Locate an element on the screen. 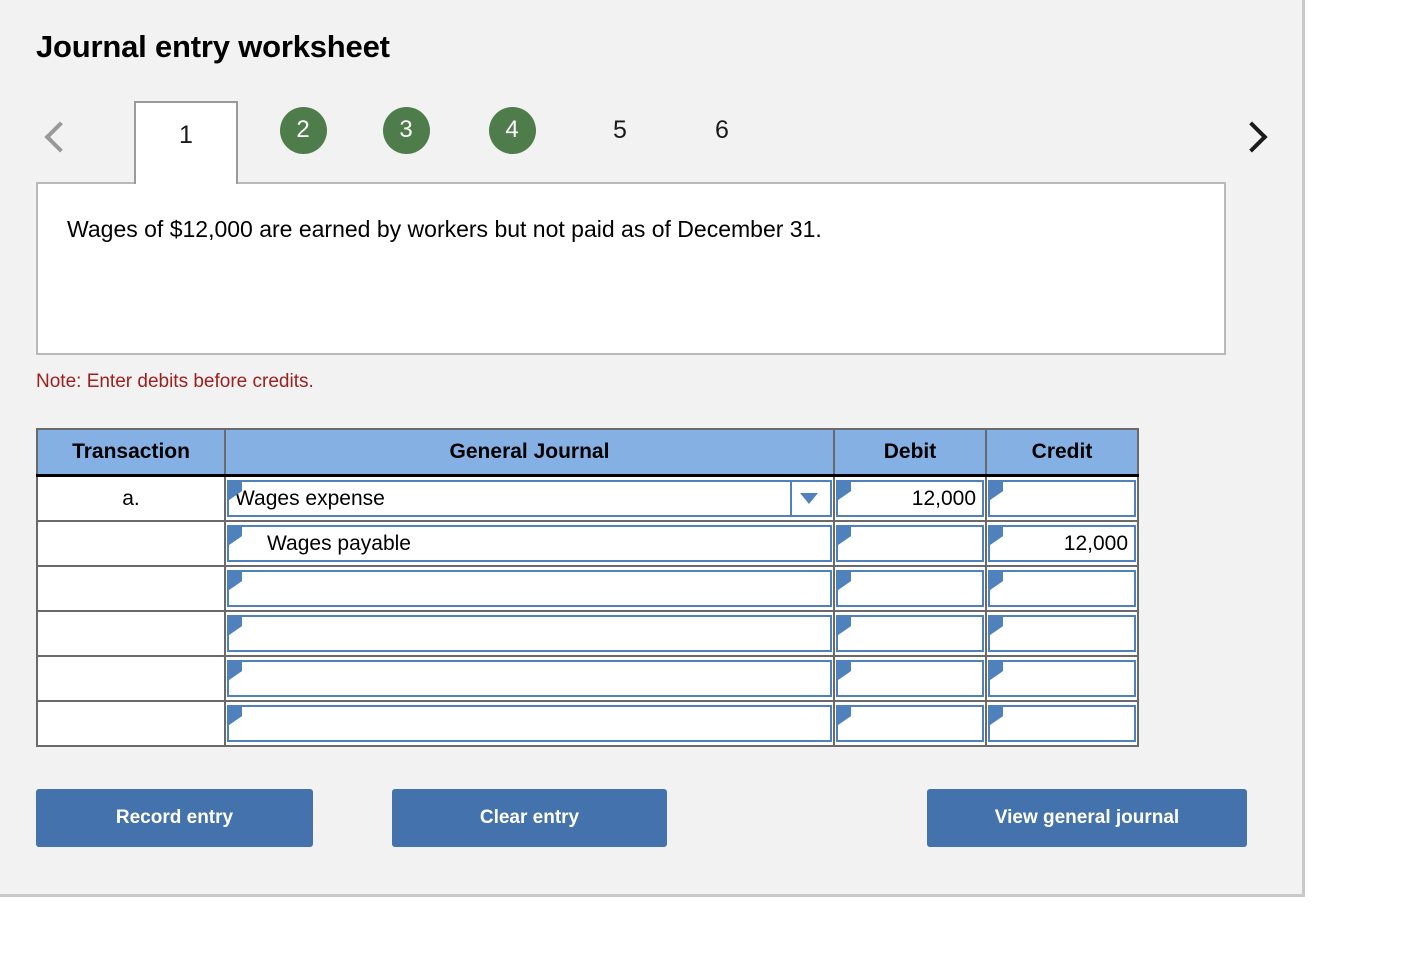 The image size is (1416, 956). chevron-right-icon is located at coordinates (1248, 138).